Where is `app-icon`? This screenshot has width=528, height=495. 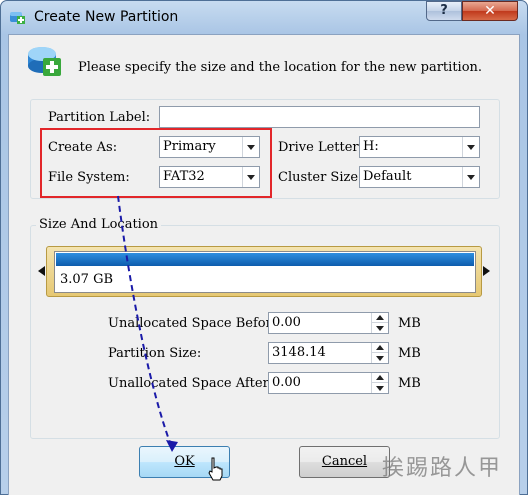 app-icon is located at coordinates (17, 18).